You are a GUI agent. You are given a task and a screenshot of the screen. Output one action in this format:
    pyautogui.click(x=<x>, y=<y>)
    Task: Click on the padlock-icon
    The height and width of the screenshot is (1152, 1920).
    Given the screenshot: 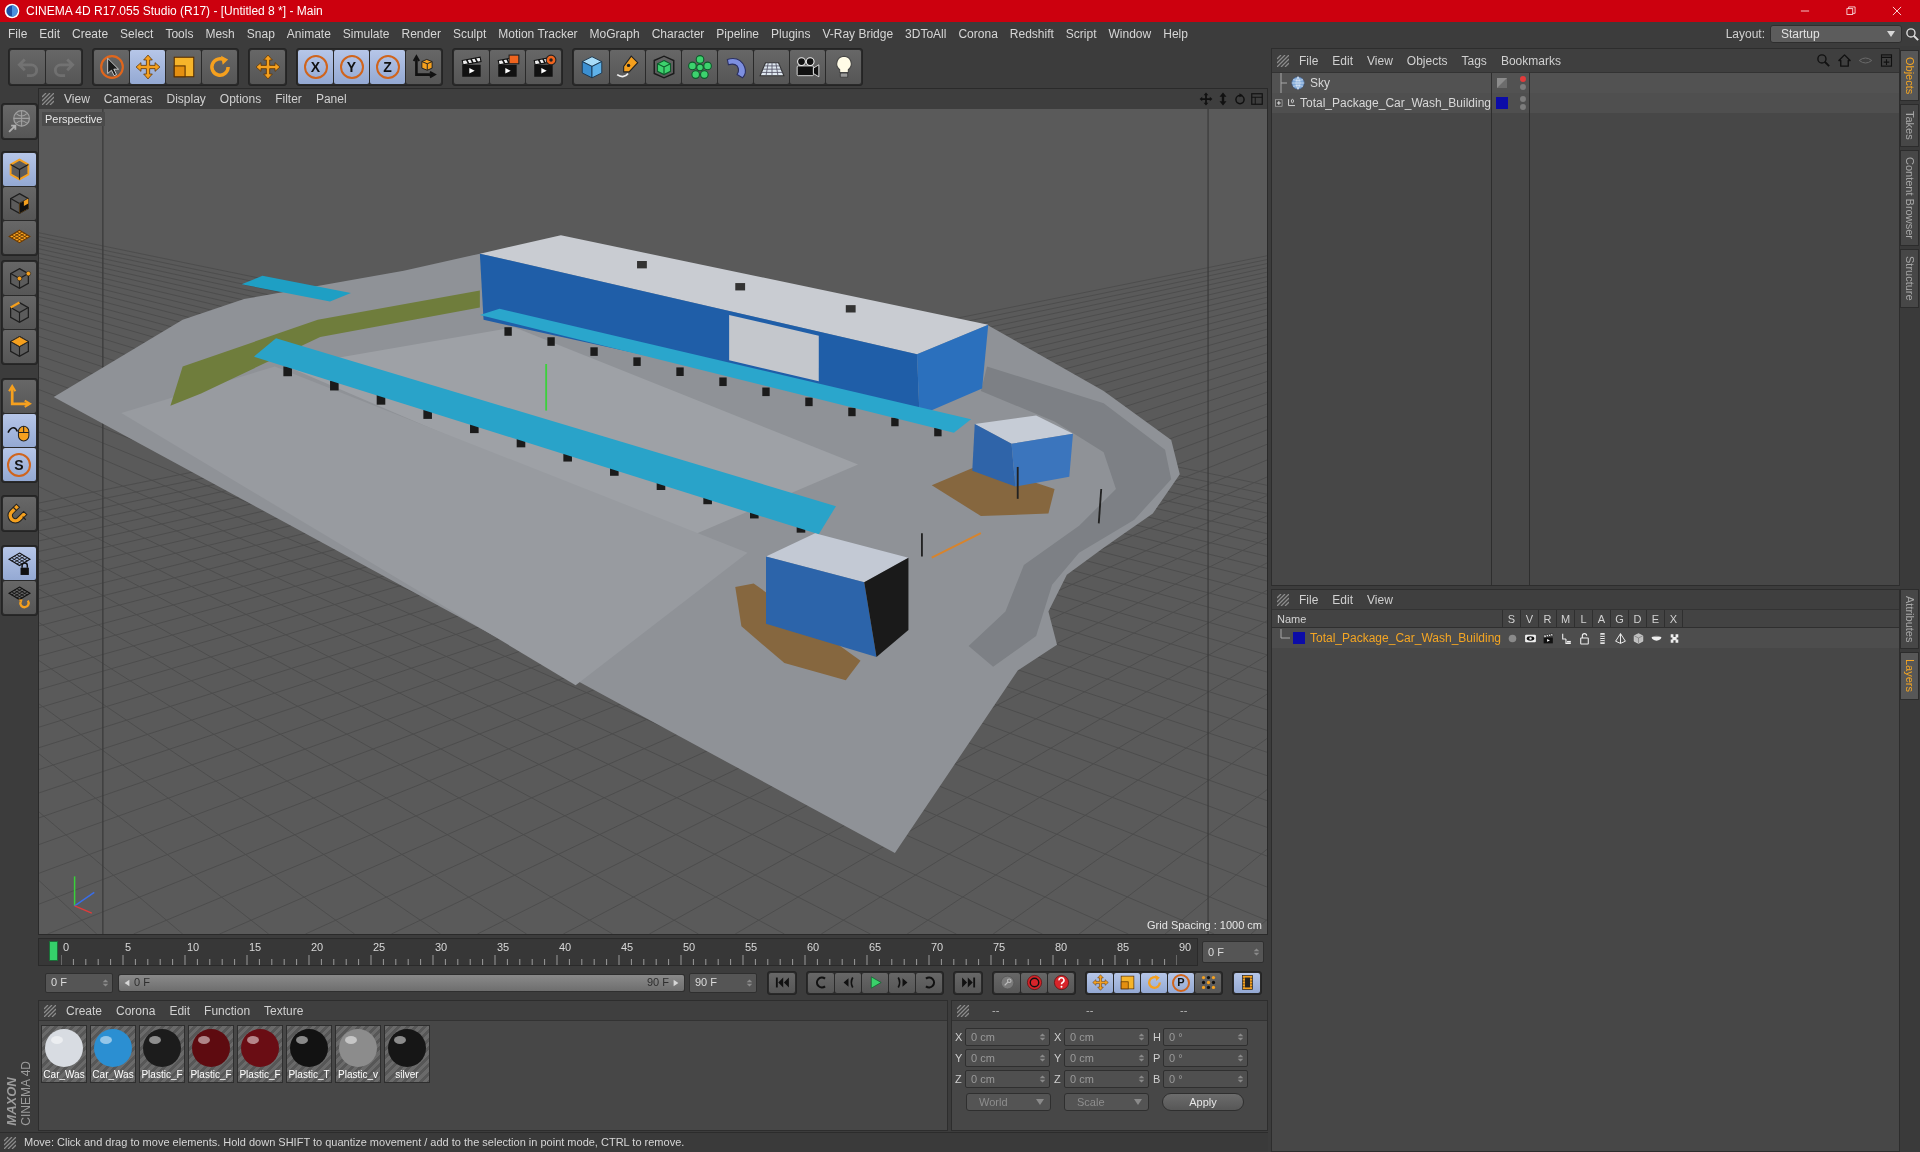 What is the action you would take?
    pyautogui.click(x=1584, y=638)
    